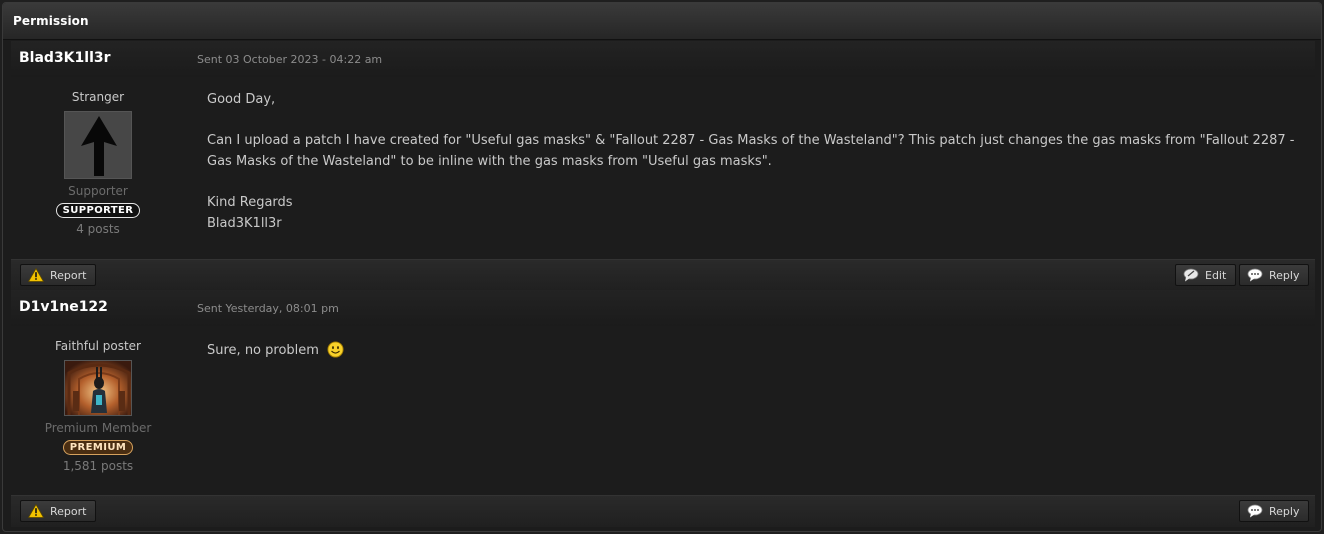  What do you see at coordinates (663, 511) in the screenshot?
I see `post-footer: Report Reply` at bounding box center [663, 511].